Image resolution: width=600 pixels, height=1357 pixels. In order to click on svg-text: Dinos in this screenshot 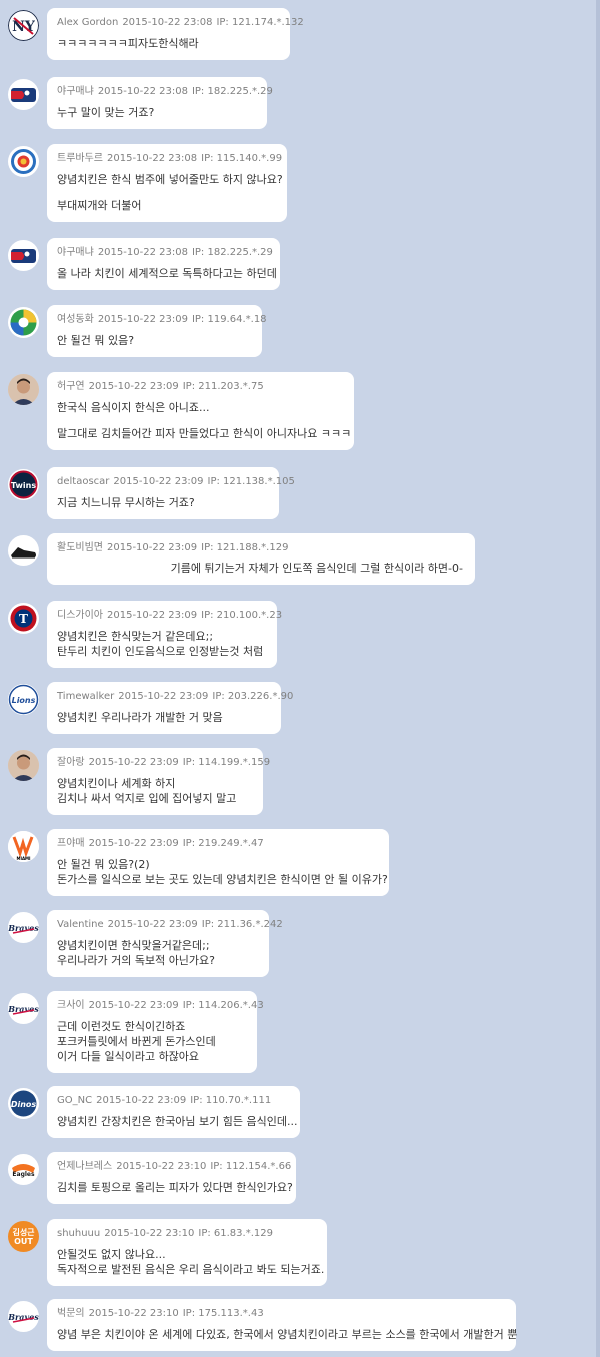, I will do `click(24, 1104)`.